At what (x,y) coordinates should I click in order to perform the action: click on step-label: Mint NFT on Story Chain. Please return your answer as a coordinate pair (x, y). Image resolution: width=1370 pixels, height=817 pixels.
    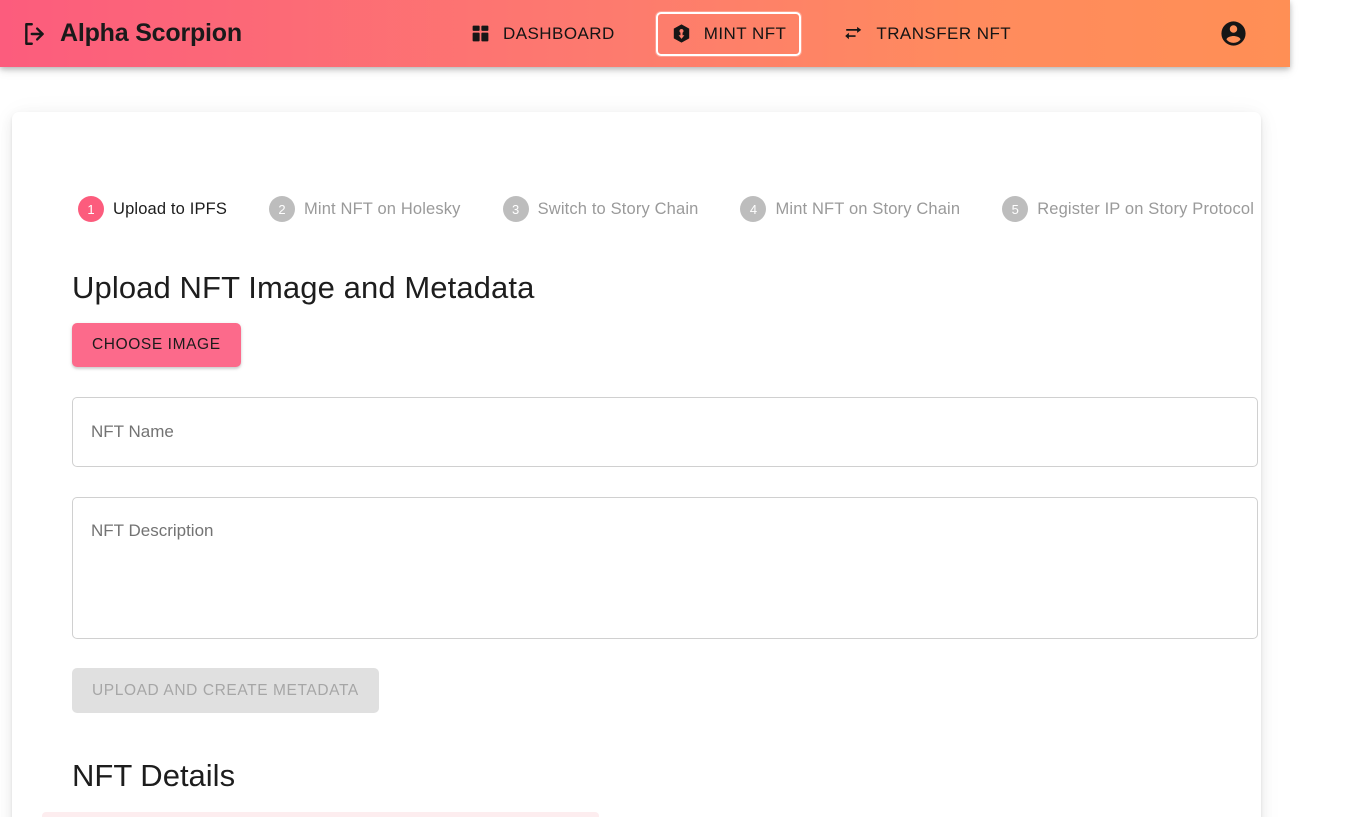
    Looking at the image, I should click on (868, 208).